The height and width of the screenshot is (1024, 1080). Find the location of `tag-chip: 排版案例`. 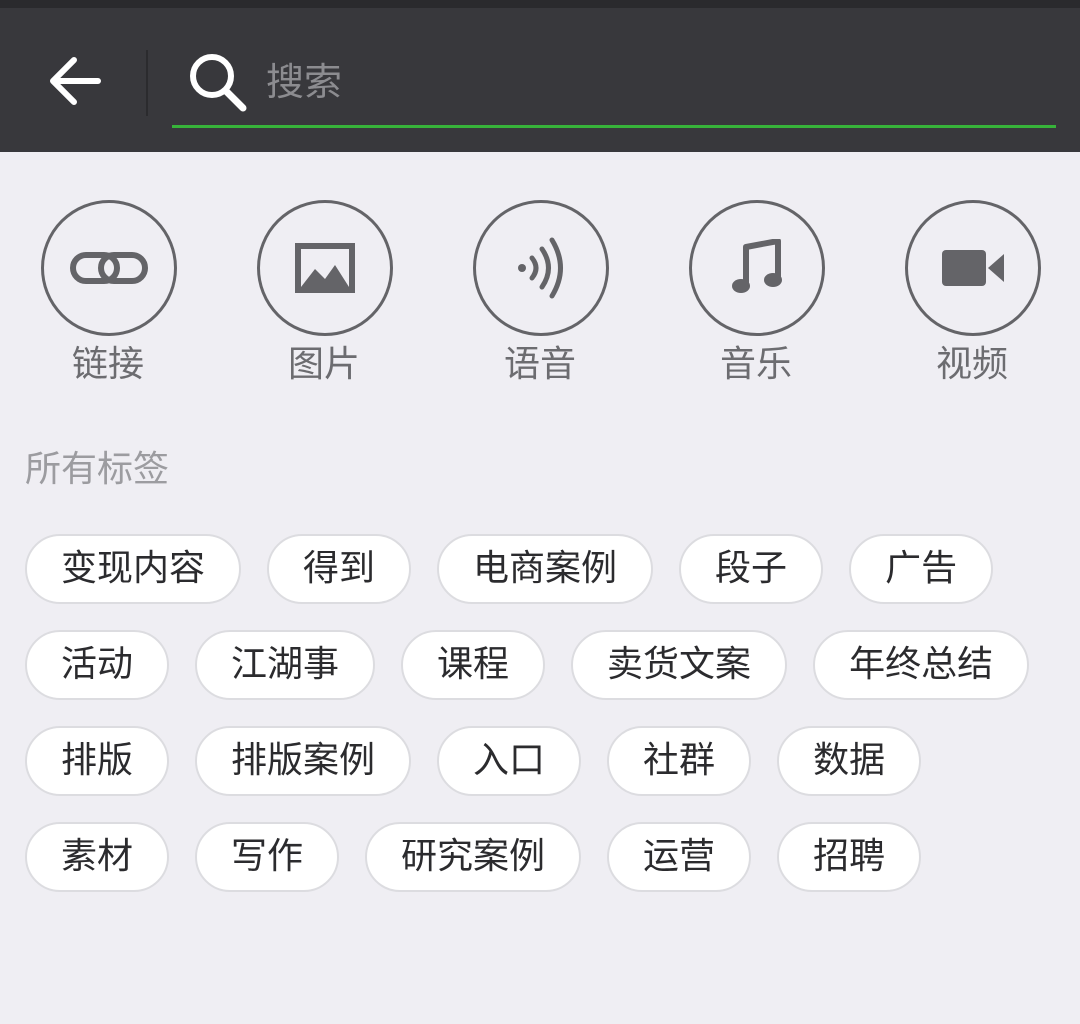

tag-chip: 排版案例 is located at coordinates (303, 761).